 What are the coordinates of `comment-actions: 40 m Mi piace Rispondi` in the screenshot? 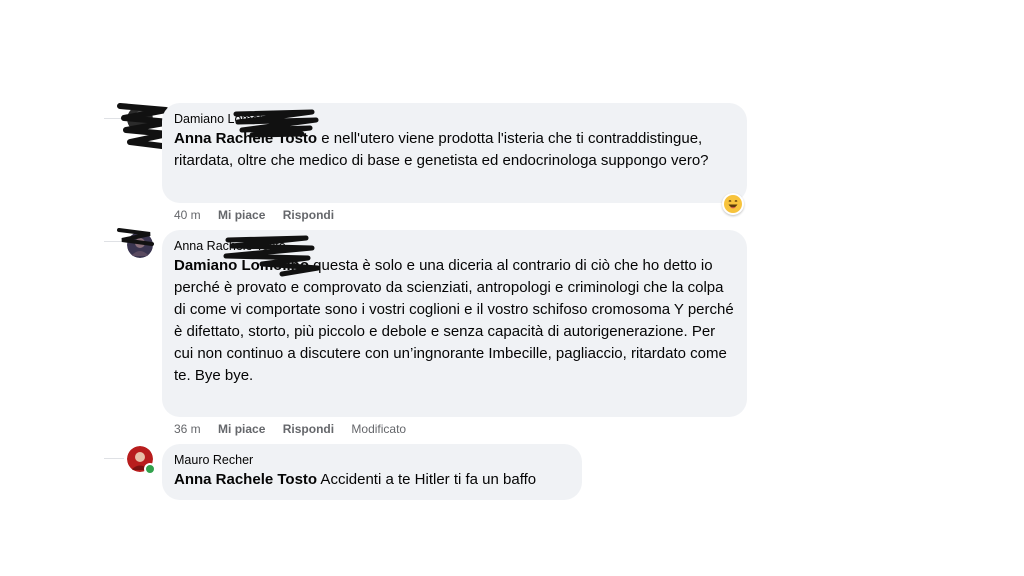 It's located at (261, 215).